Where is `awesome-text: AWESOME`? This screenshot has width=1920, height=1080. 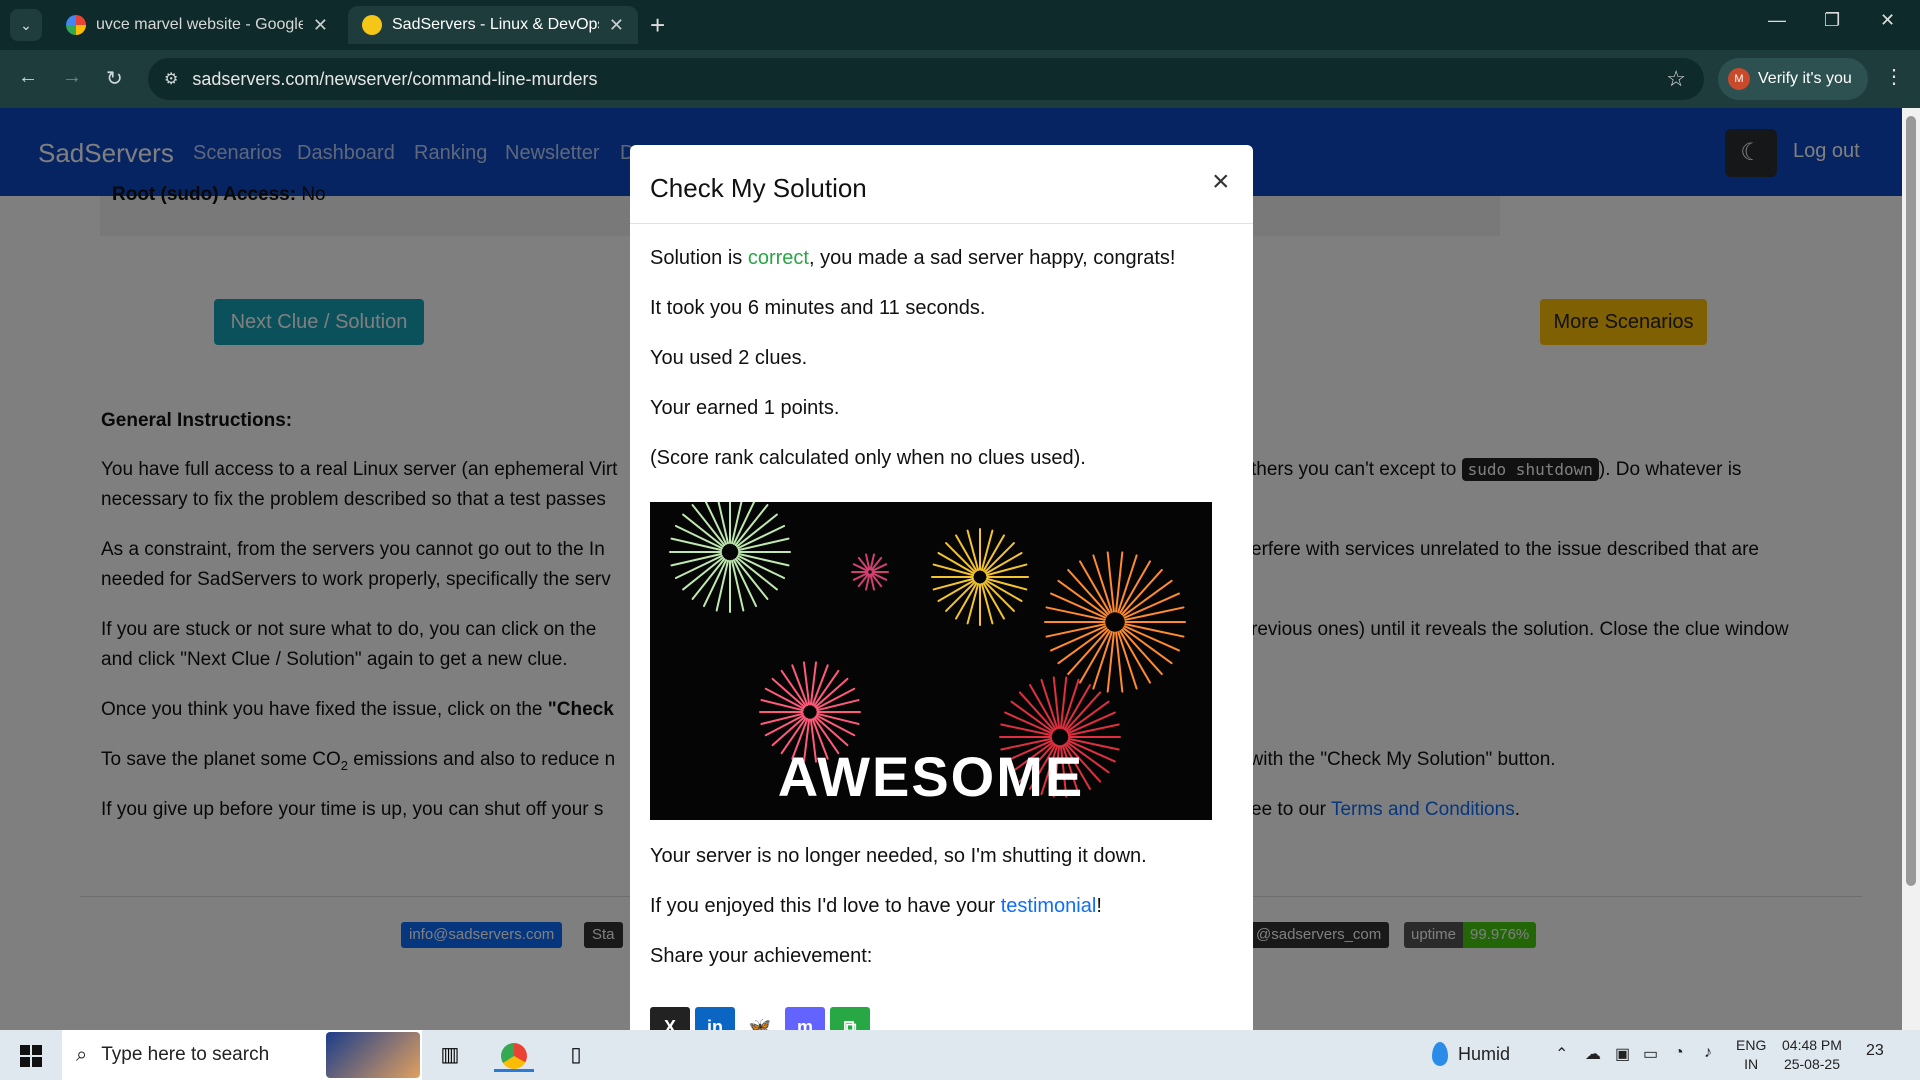 awesome-text: AWESOME is located at coordinates (931, 776).